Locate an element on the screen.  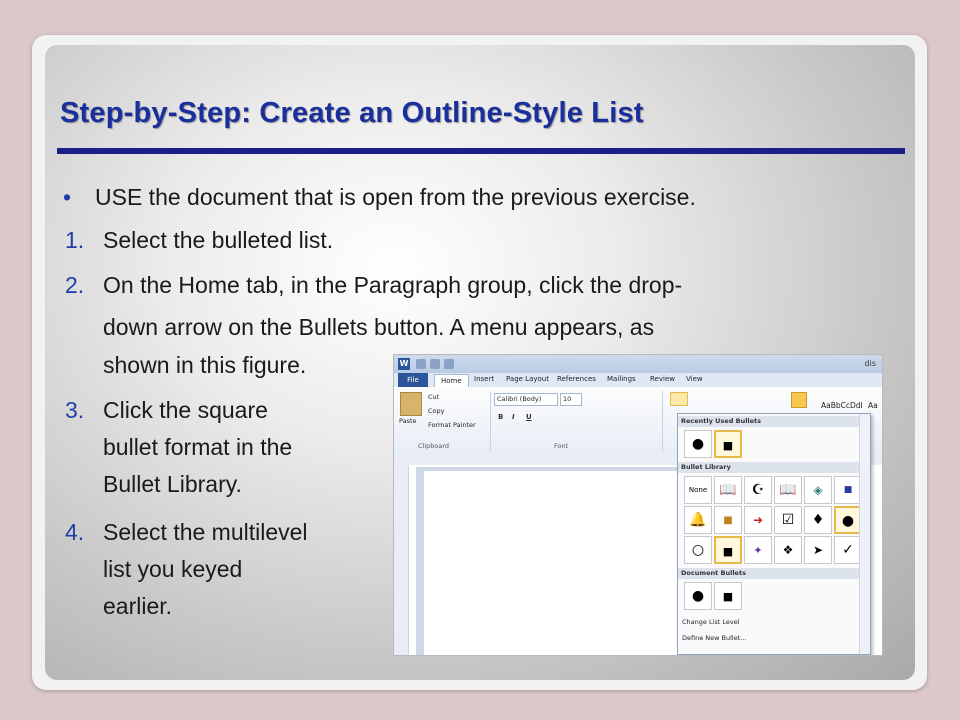
show-formatting-icon is located at coordinates (799, 400).